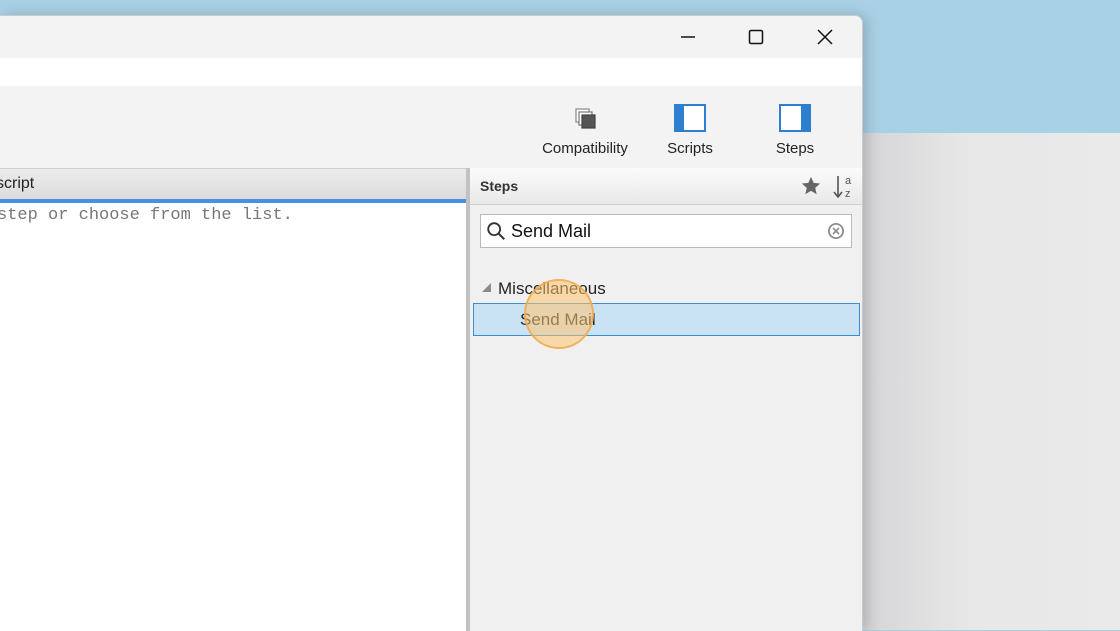  I want to click on editor-placeholder: step or choose from the list., so click(146, 215).